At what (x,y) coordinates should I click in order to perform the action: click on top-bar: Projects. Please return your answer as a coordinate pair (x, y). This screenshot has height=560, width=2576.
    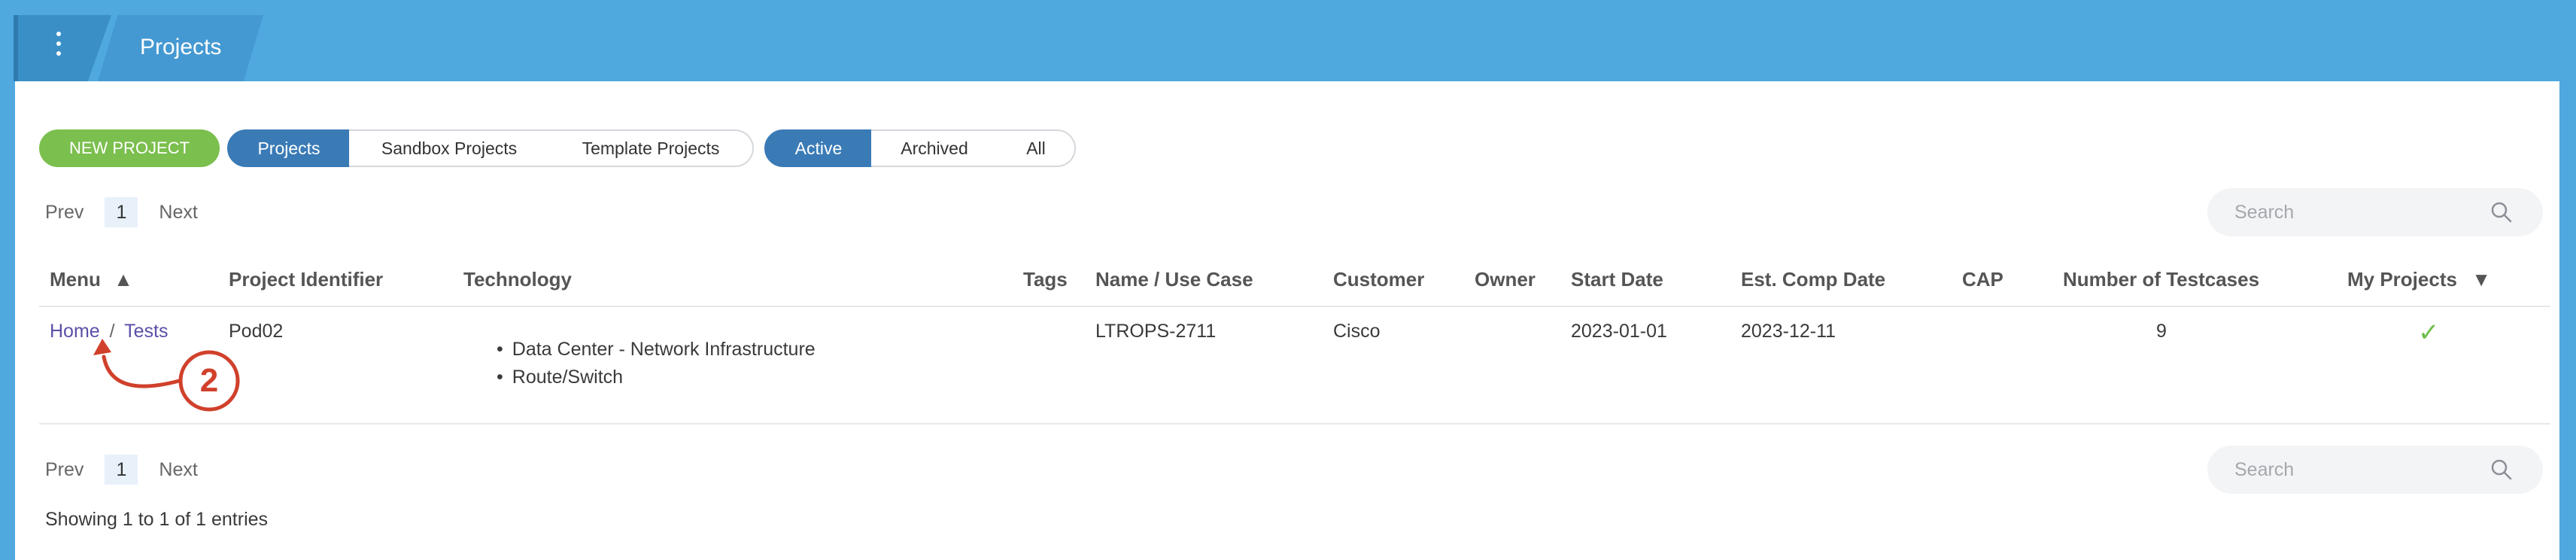
    Looking at the image, I should click on (1288, 40).